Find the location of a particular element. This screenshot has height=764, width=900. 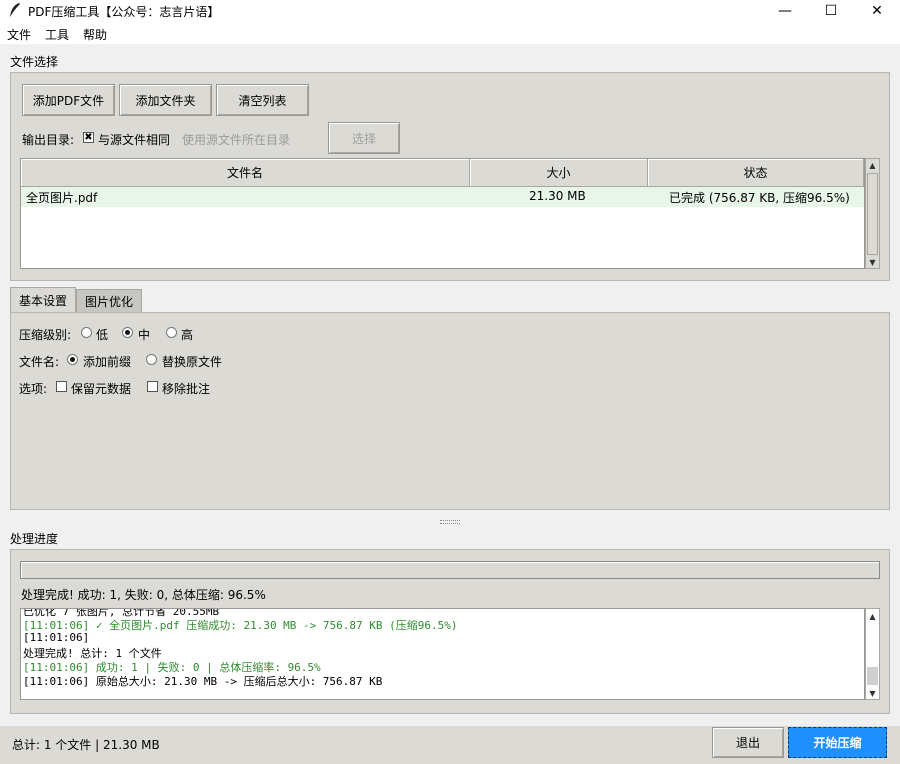

table-scrollbar: ▲ ▼ is located at coordinates (872, 213).